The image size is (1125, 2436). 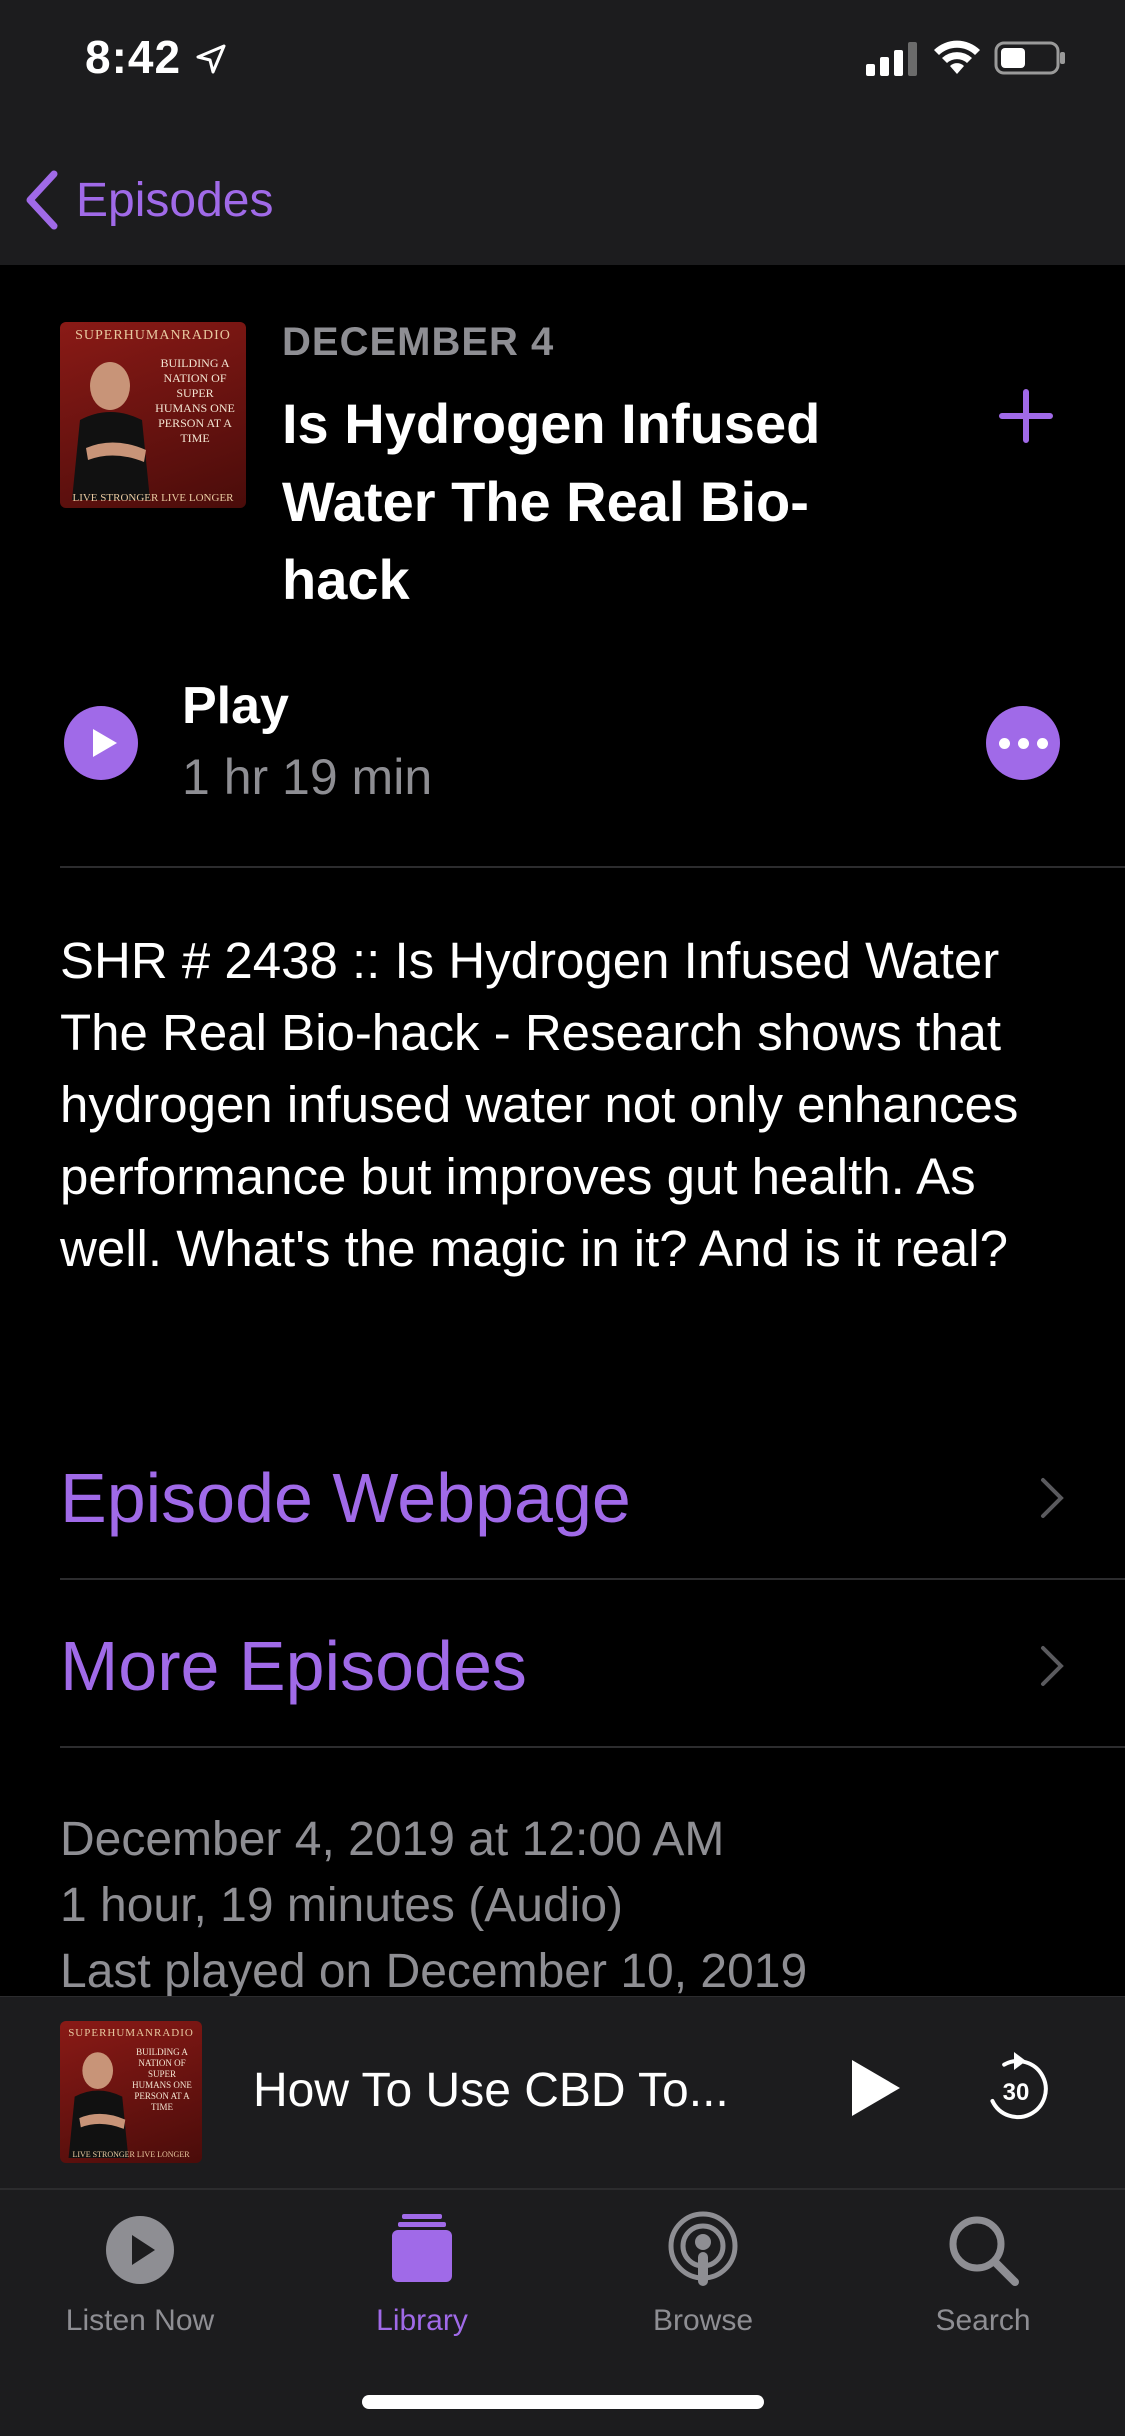 I want to click on play-circle-icon, so click(x=140, y=2250).